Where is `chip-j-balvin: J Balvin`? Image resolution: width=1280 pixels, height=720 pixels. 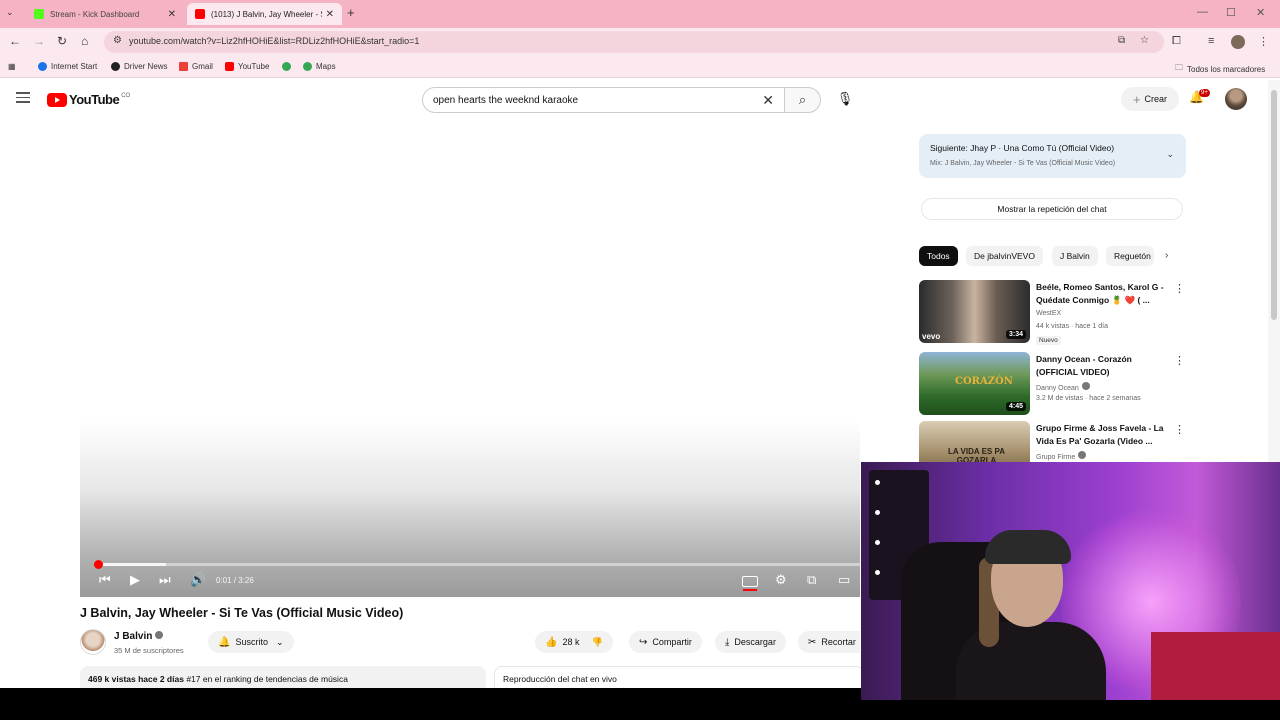
chip-j-balvin: J Balvin is located at coordinates (1075, 256).